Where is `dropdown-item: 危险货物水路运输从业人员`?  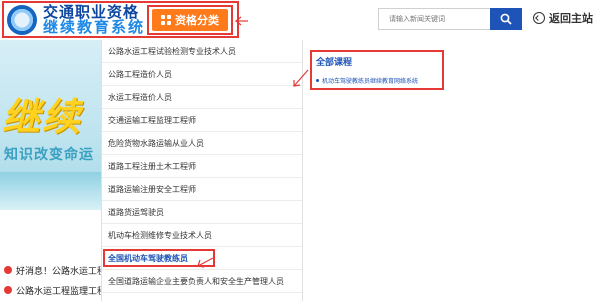 dropdown-item: 危险货物水路运输从业人员 is located at coordinates (202, 143).